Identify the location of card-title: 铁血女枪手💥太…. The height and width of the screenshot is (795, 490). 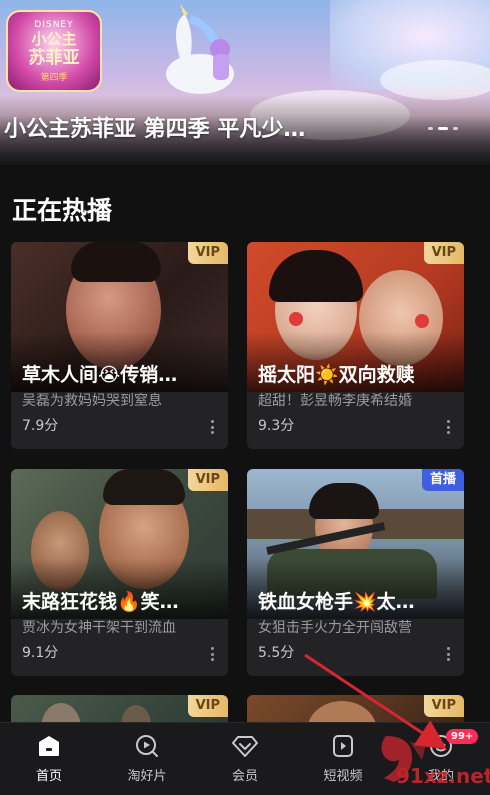
(336, 602).